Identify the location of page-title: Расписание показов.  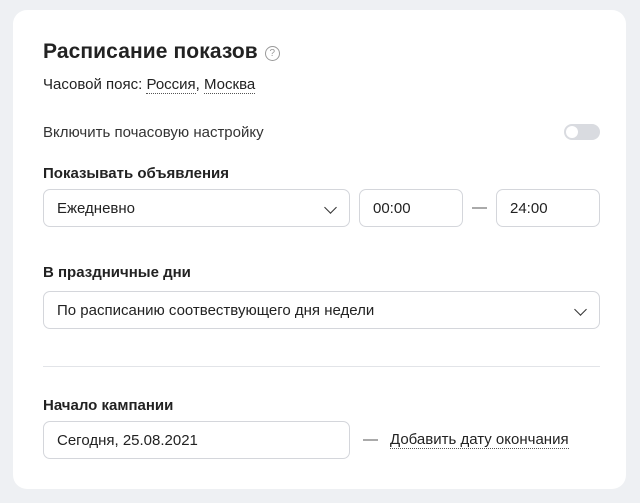
(150, 51).